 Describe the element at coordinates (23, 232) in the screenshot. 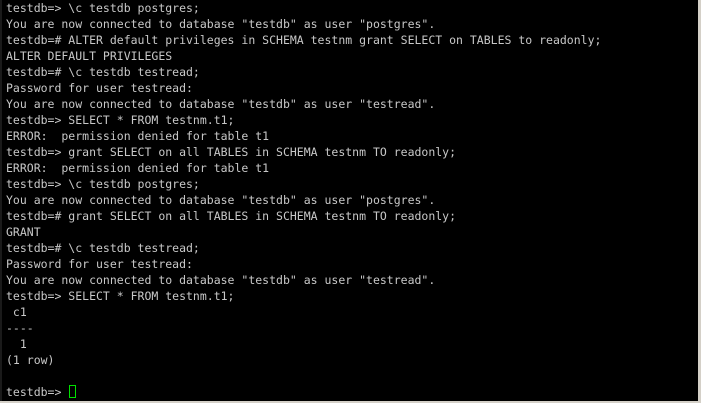

I see `terminal-line: GRANT` at that location.